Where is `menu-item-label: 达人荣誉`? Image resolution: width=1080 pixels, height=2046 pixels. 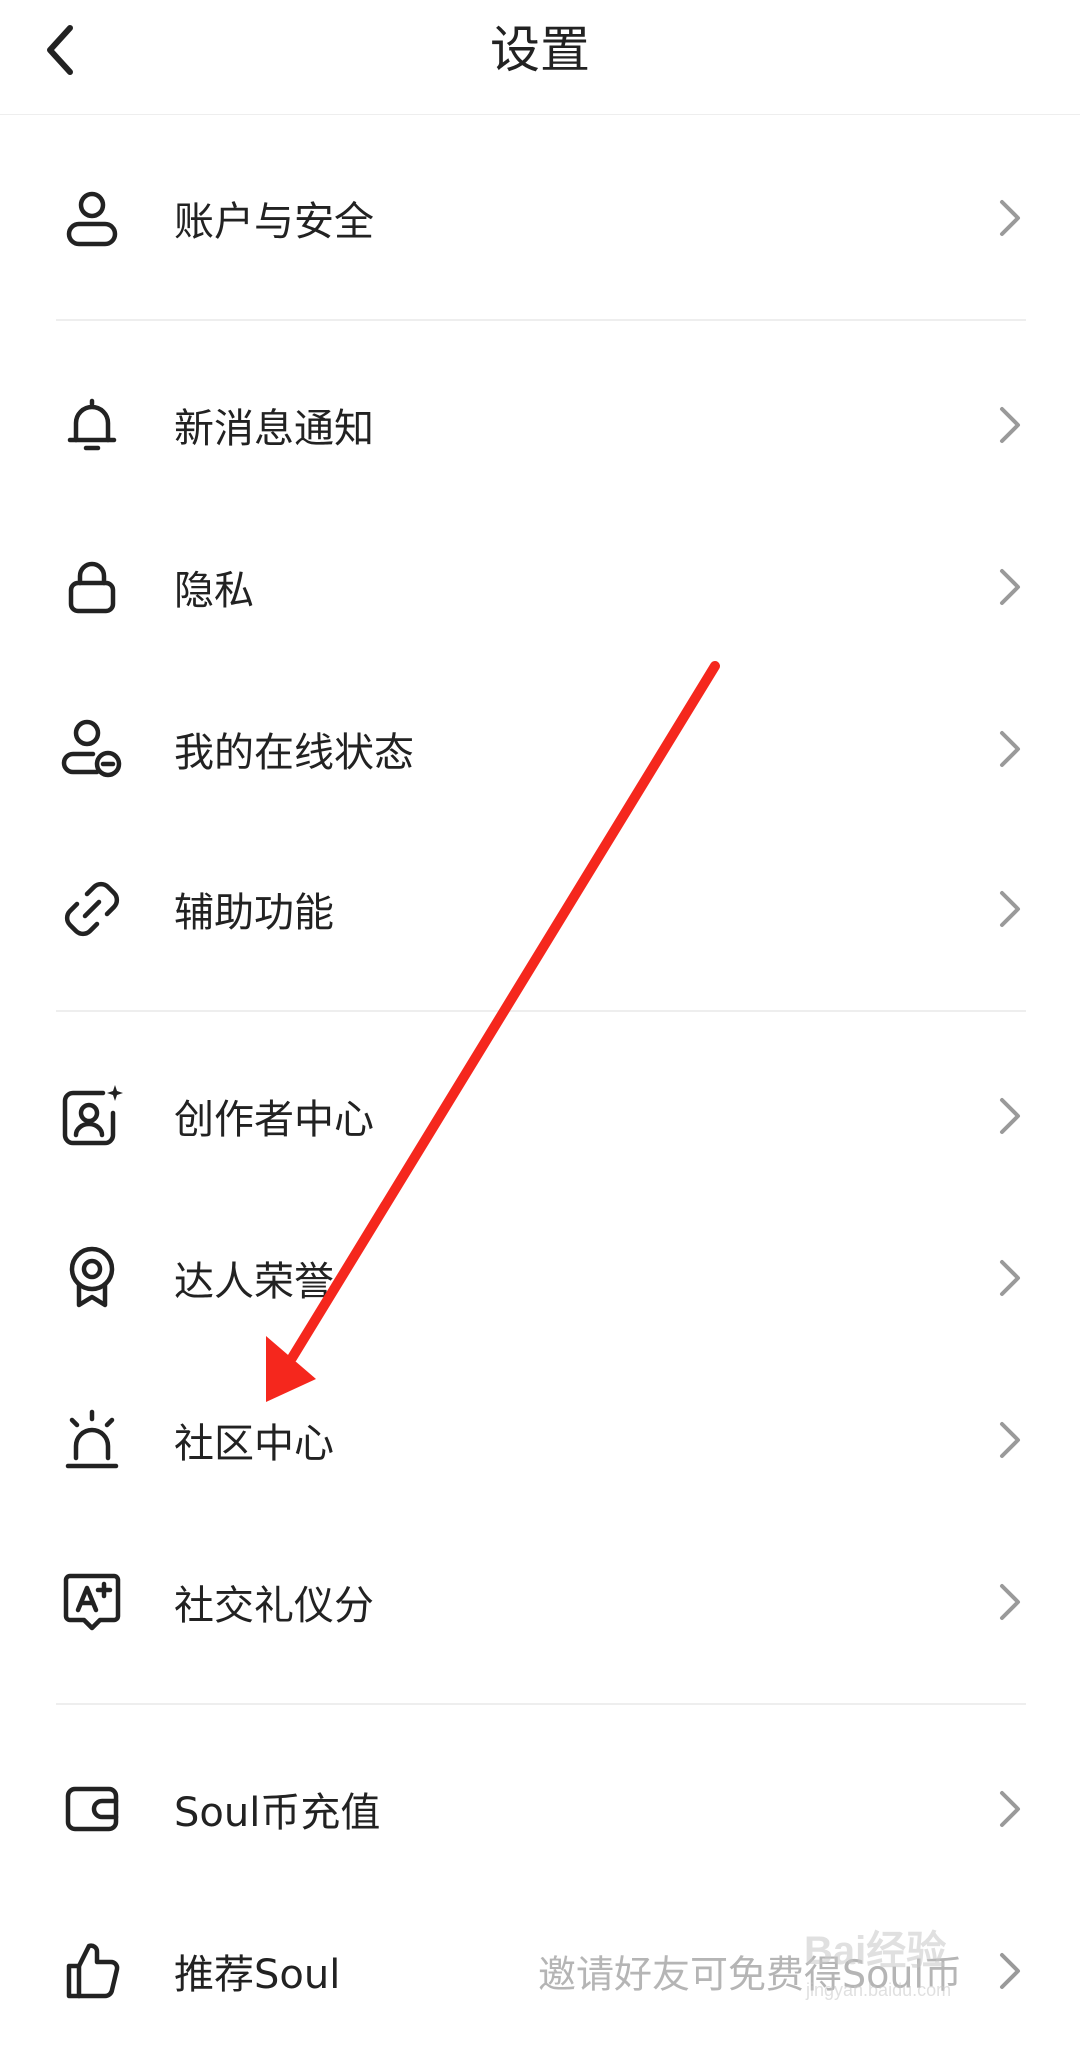 menu-item-label: 达人荣誉 is located at coordinates (254, 1282).